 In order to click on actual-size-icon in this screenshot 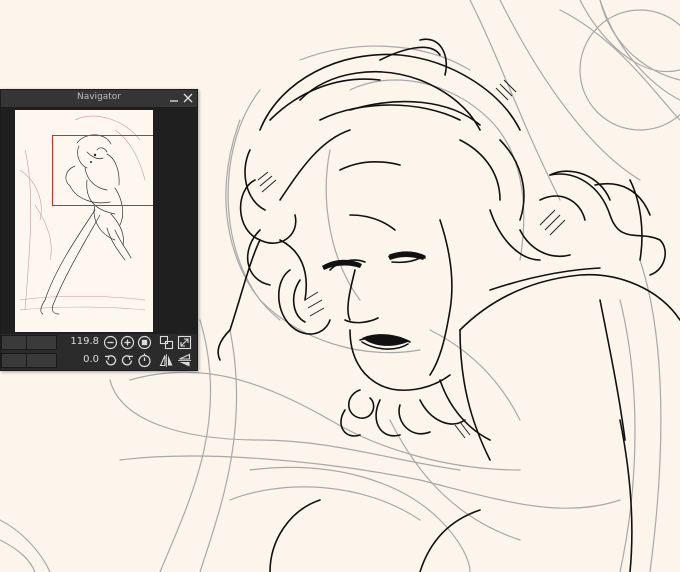, I will do `click(144, 342)`.